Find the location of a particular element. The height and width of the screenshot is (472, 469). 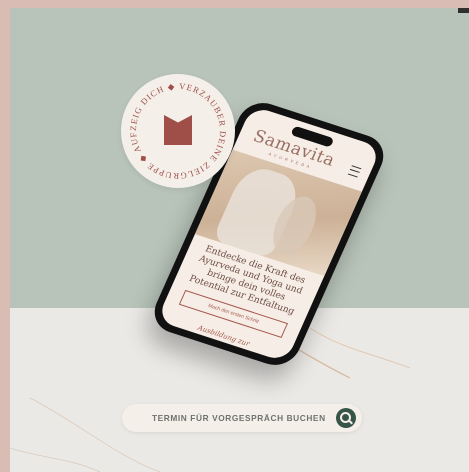

hamburger-menu-icon is located at coordinates (354, 171).